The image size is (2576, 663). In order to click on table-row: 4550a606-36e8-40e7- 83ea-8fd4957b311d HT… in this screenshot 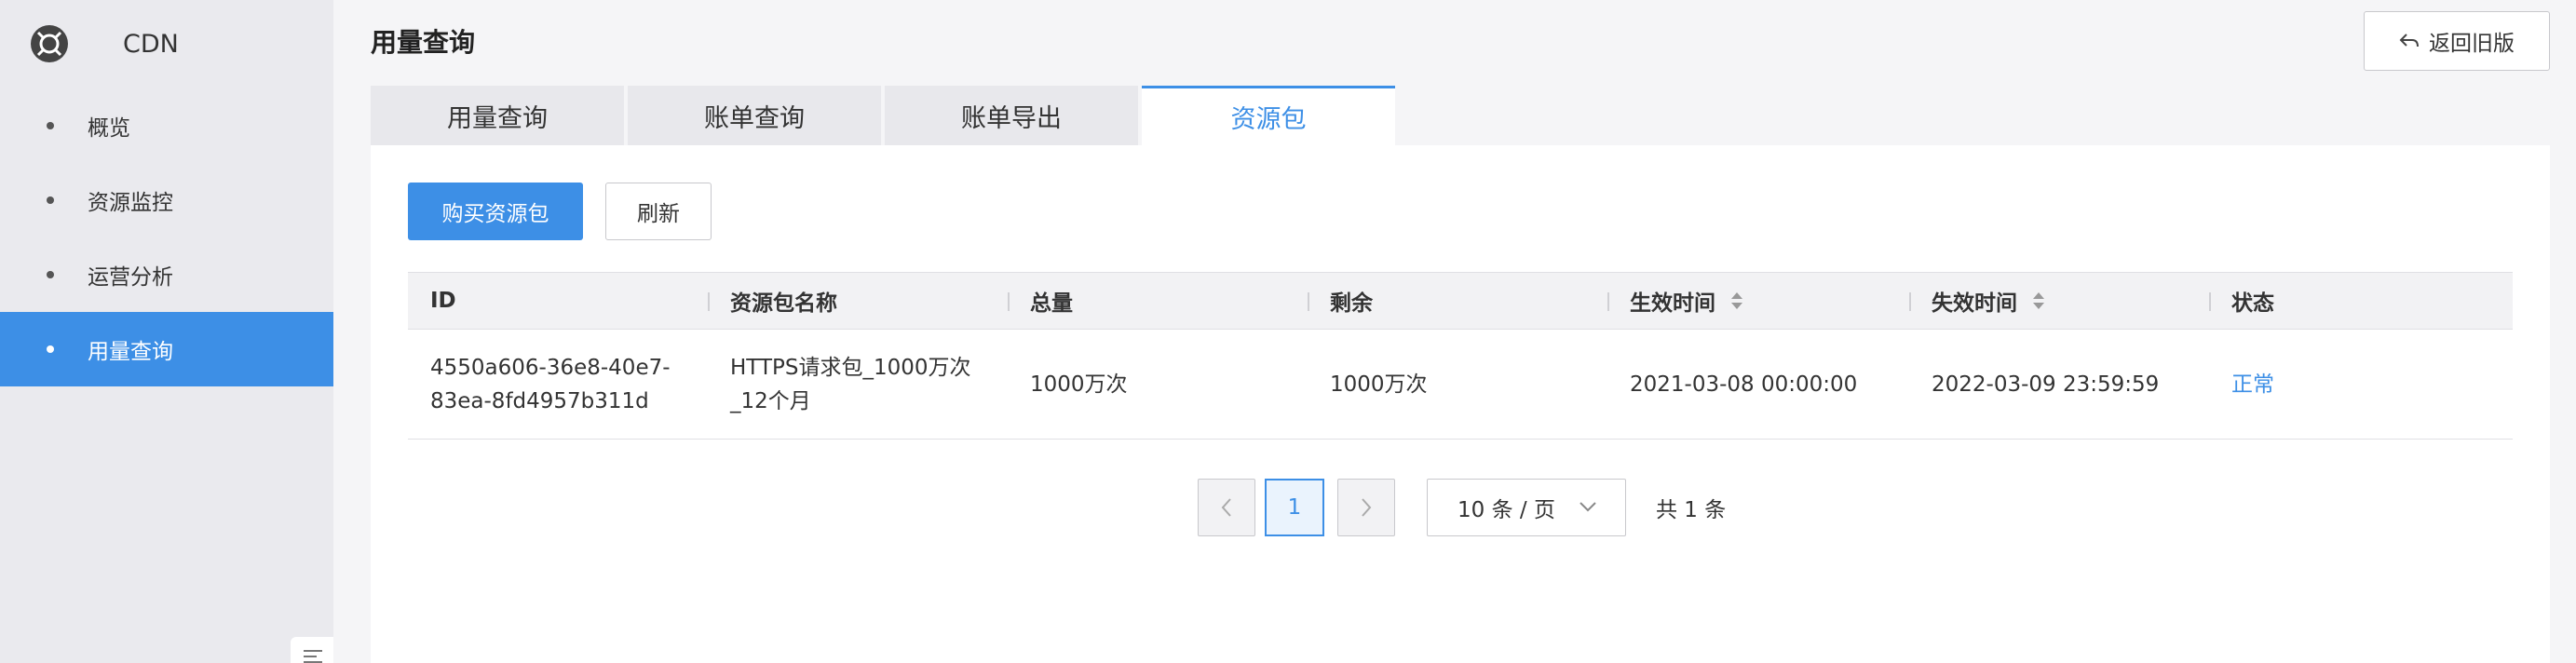, I will do `click(1460, 385)`.